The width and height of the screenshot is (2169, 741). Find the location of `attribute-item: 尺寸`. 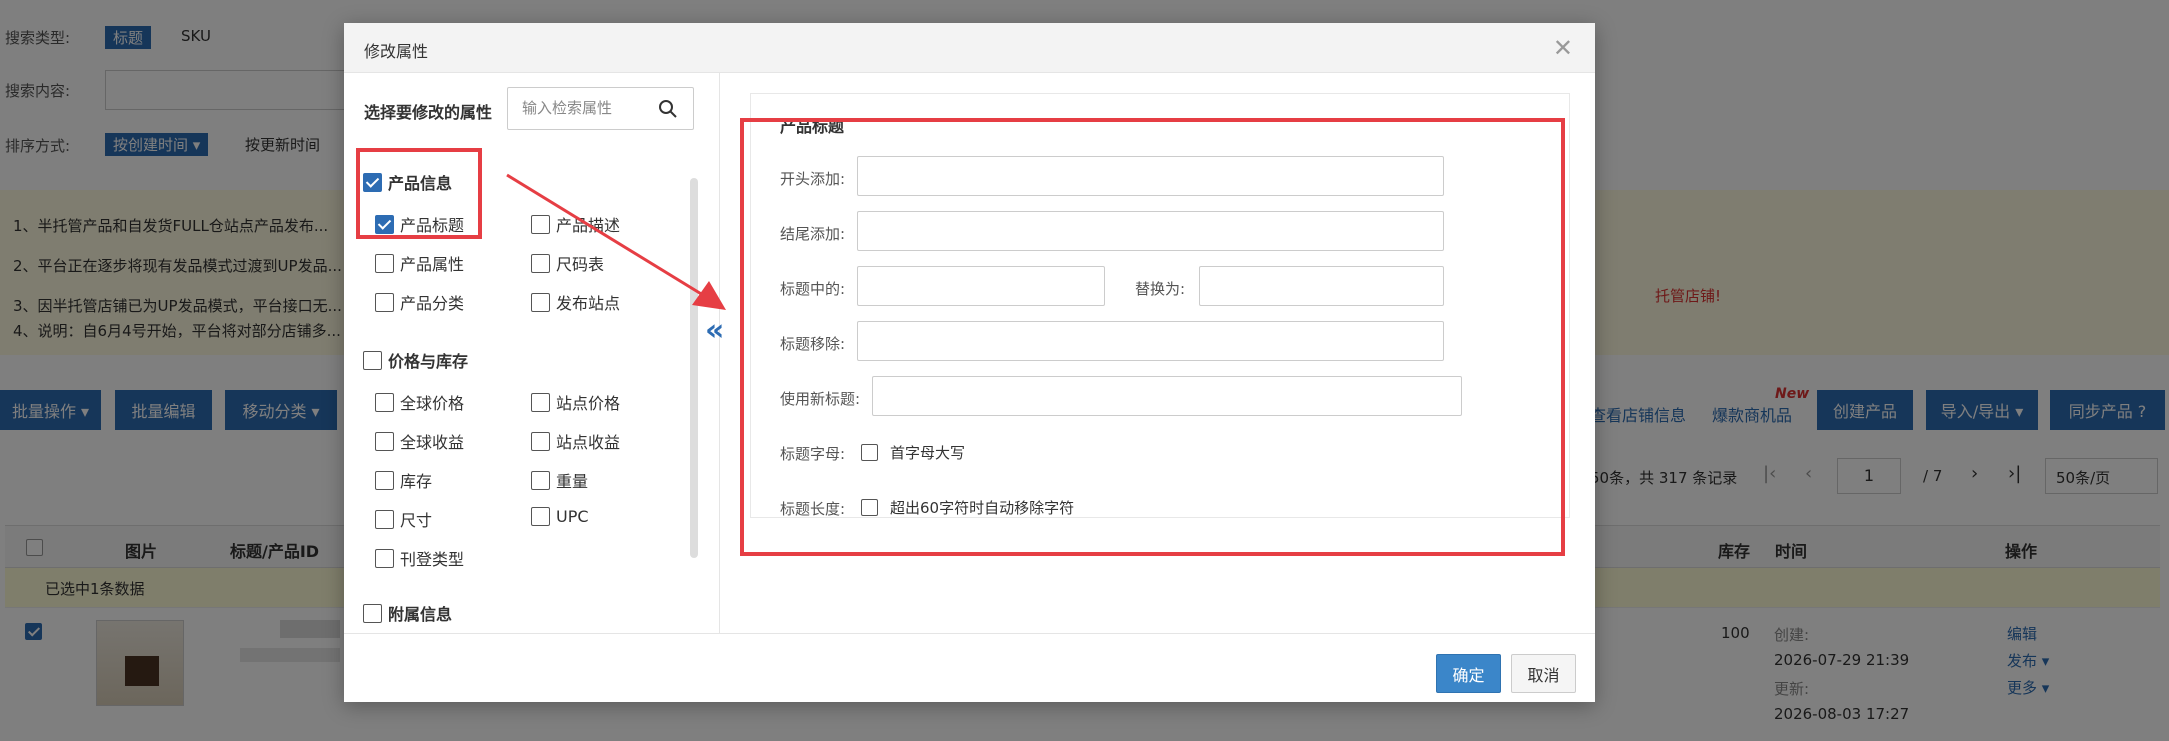

attribute-item: 尺寸 is located at coordinates (403, 519).